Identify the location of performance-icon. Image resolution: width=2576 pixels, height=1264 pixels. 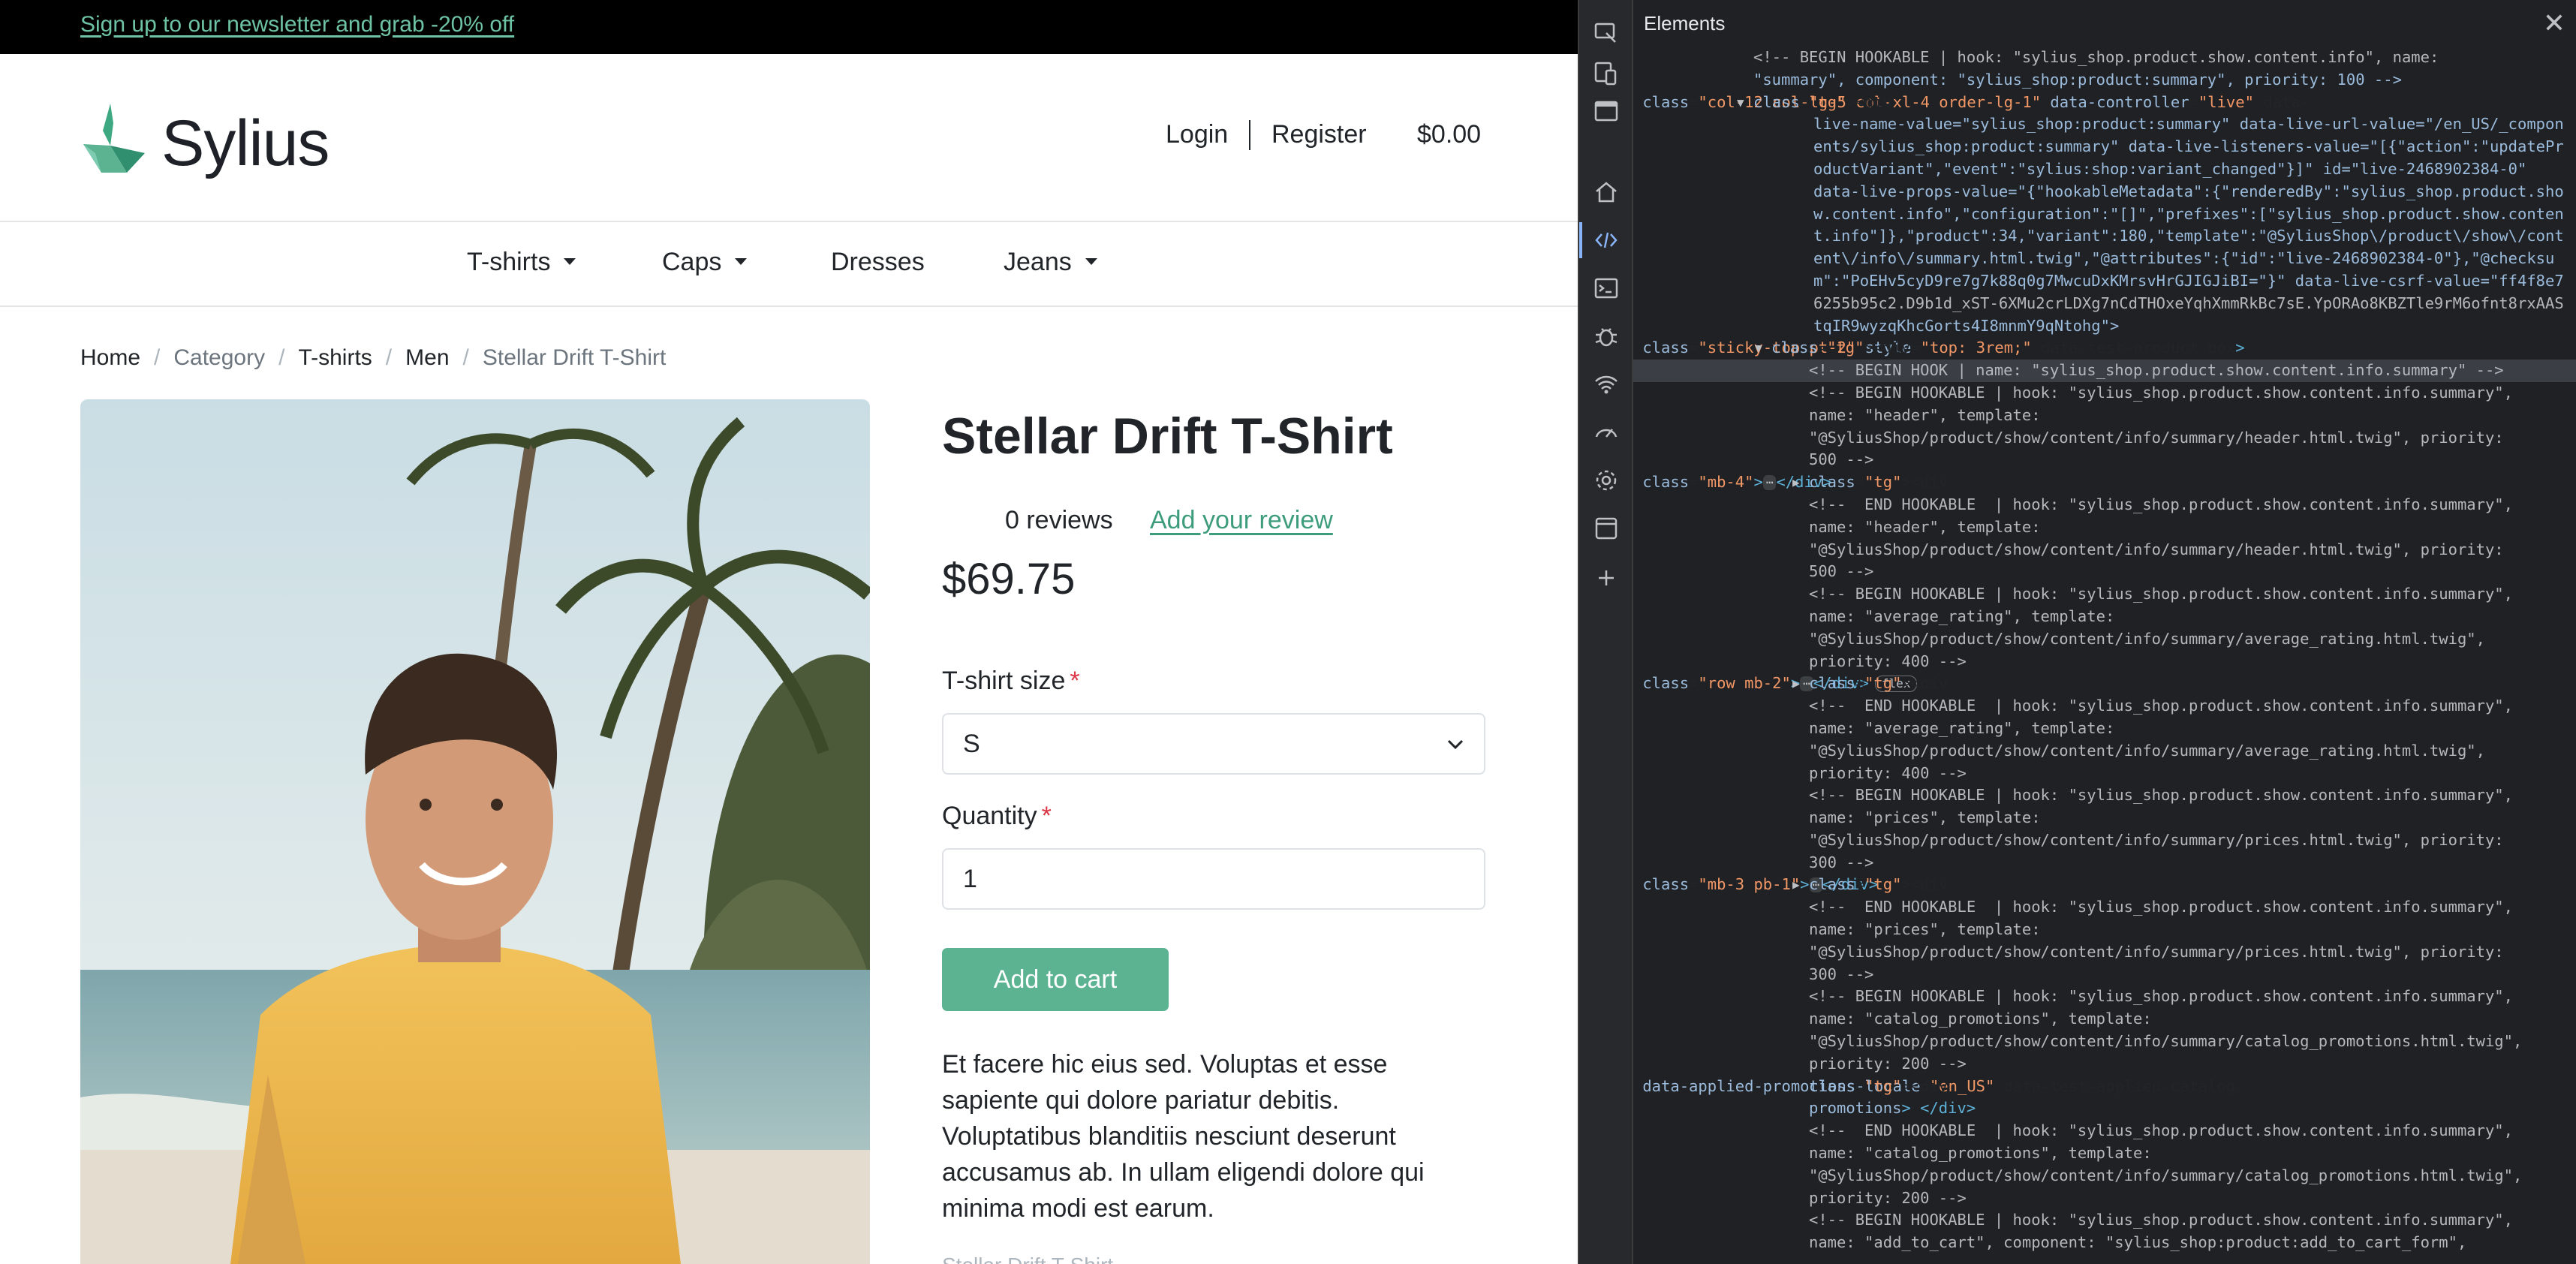
(1606, 432).